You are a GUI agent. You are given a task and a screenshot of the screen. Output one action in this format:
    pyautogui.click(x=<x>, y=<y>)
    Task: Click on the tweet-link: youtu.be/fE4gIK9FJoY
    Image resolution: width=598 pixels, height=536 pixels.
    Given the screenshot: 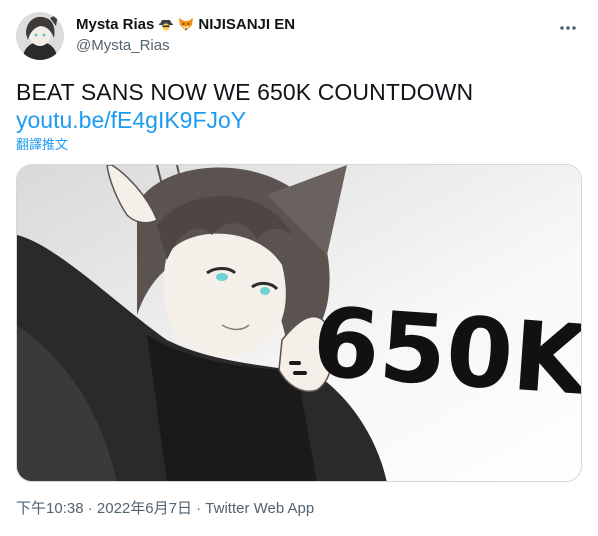 What is the action you would take?
    pyautogui.click(x=131, y=120)
    